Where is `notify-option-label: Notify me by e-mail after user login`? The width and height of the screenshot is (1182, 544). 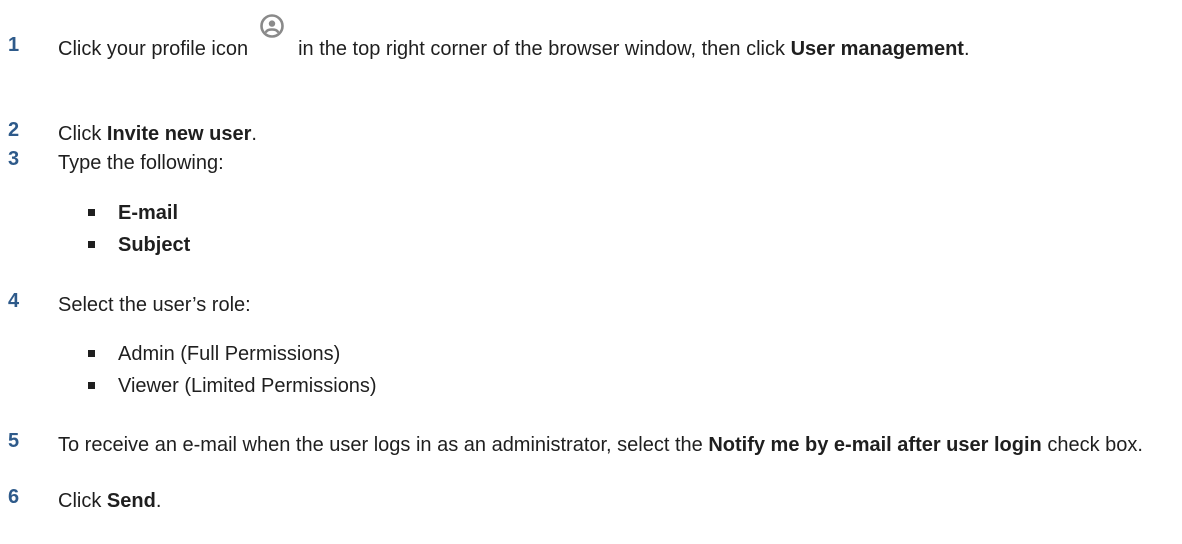
notify-option-label: Notify me by e-mail after user login is located at coordinates (875, 445).